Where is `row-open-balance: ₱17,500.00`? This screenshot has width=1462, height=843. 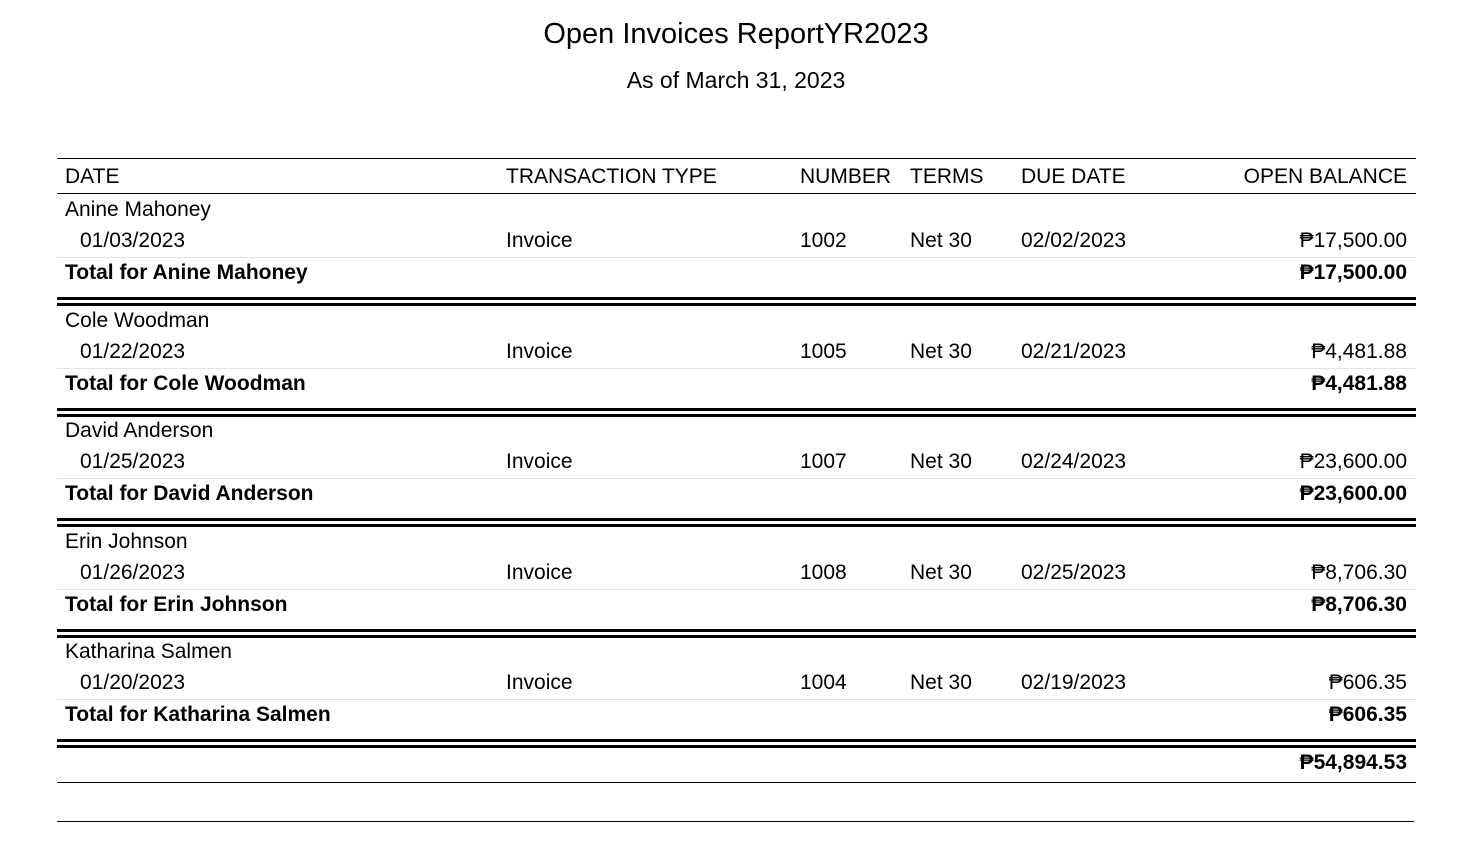
row-open-balance: ₱17,500.00 is located at coordinates (1353, 240).